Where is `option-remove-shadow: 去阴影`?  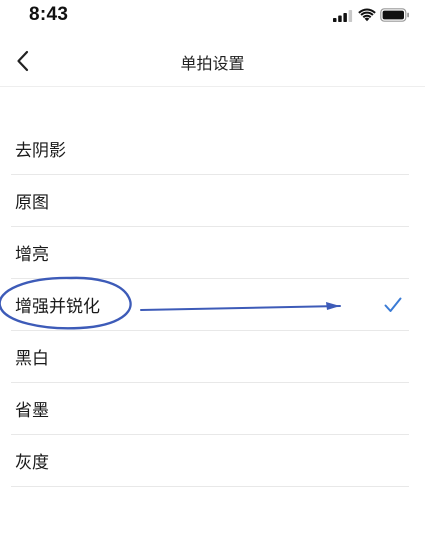 option-remove-shadow: 去阴影 is located at coordinates (212, 149).